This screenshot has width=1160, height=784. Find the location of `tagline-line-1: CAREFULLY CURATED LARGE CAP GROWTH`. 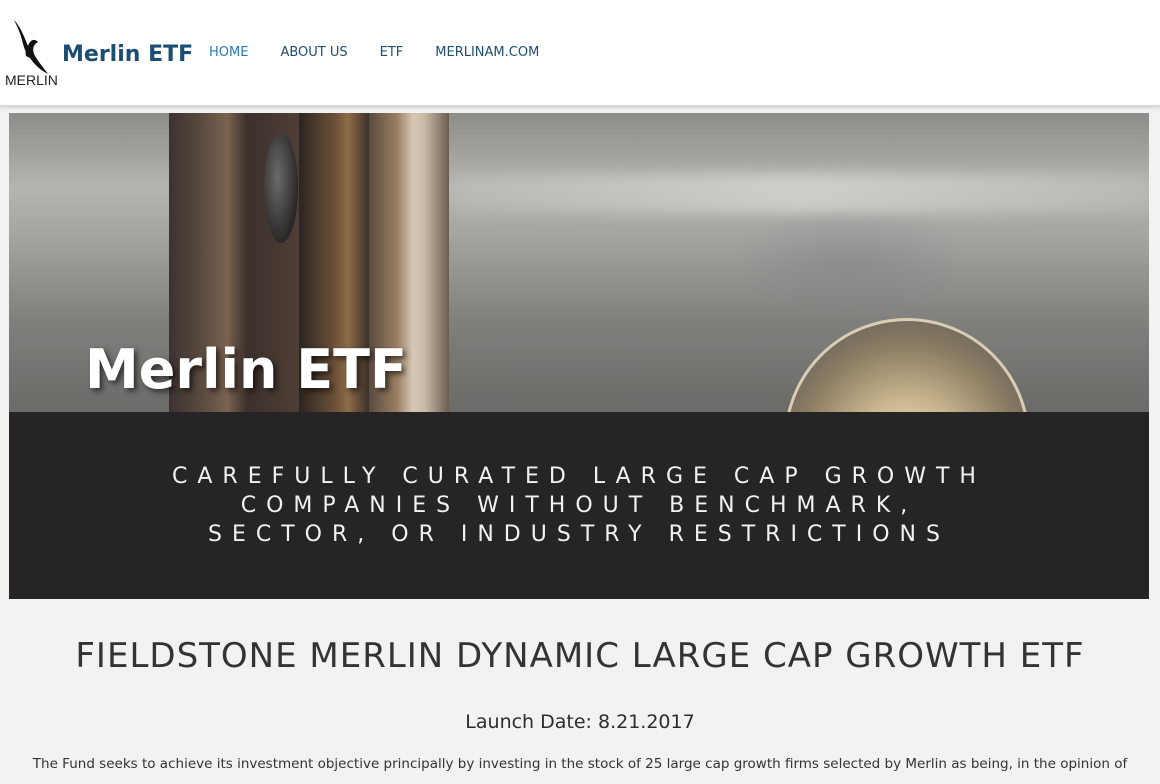

tagline-line-1: CAREFULLY CURATED LARGE CAP GROWTH is located at coordinates (579, 476).